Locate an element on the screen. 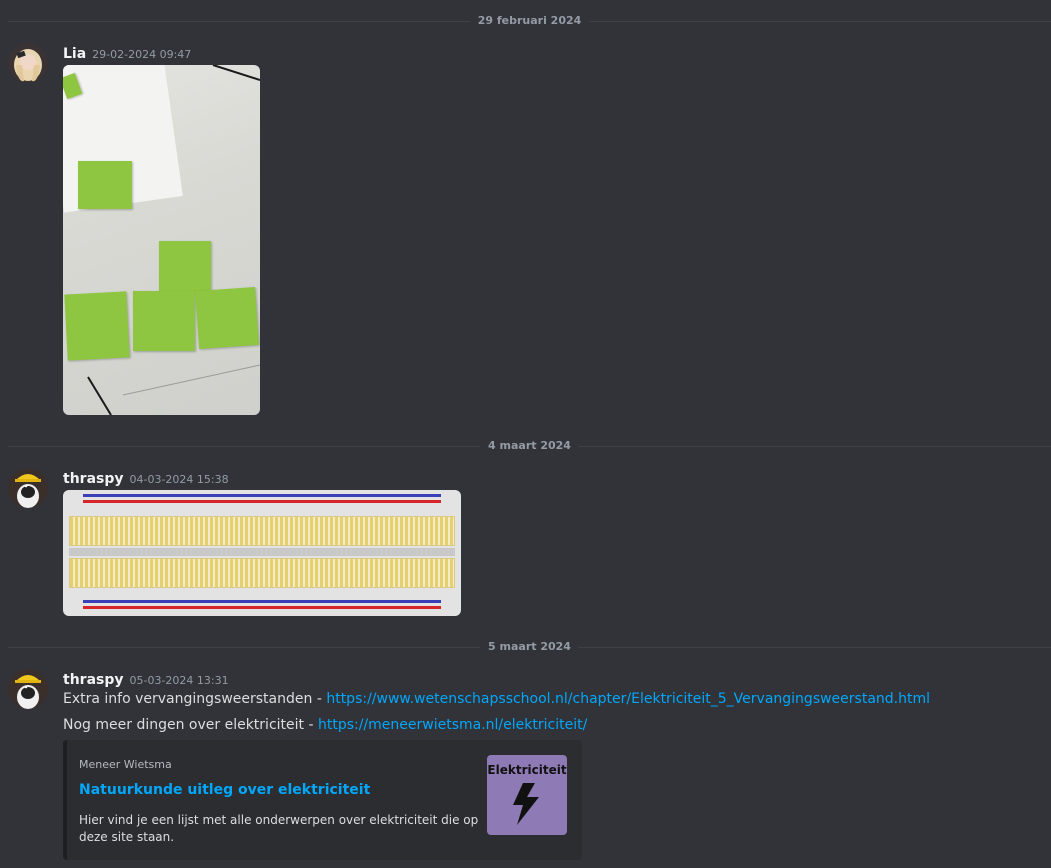 Image resolution: width=1051 pixels, height=868 pixels. message-line-text: Nog meer dingen over elektriciteit - is located at coordinates (190, 725).